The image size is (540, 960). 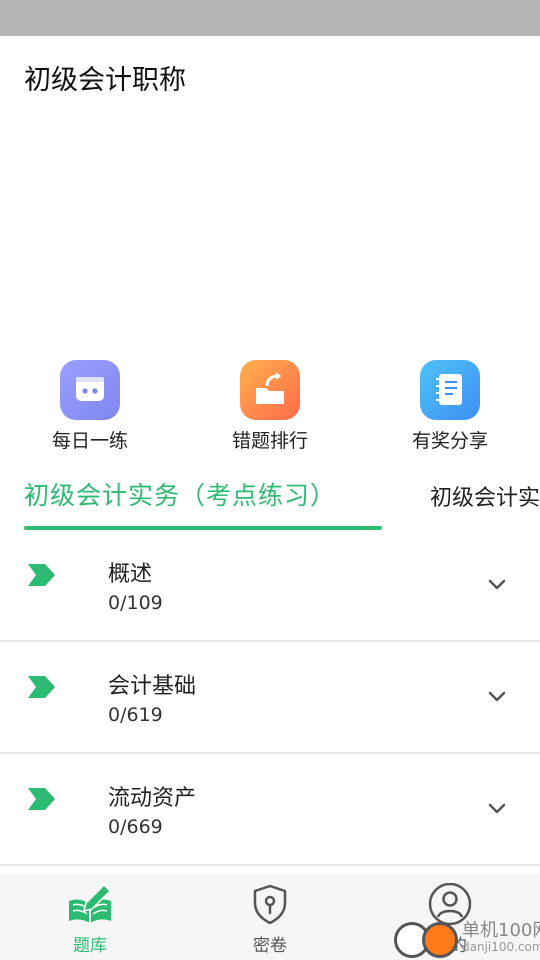 What do you see at coordinates (90, 906) in the screenshot?
I see `book-pen-icon` at bounding box center [90, 906].